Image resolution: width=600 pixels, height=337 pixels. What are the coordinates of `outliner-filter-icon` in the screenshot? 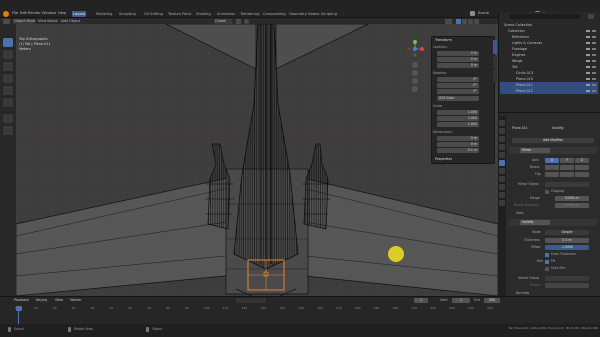 It's located at (591, 16).